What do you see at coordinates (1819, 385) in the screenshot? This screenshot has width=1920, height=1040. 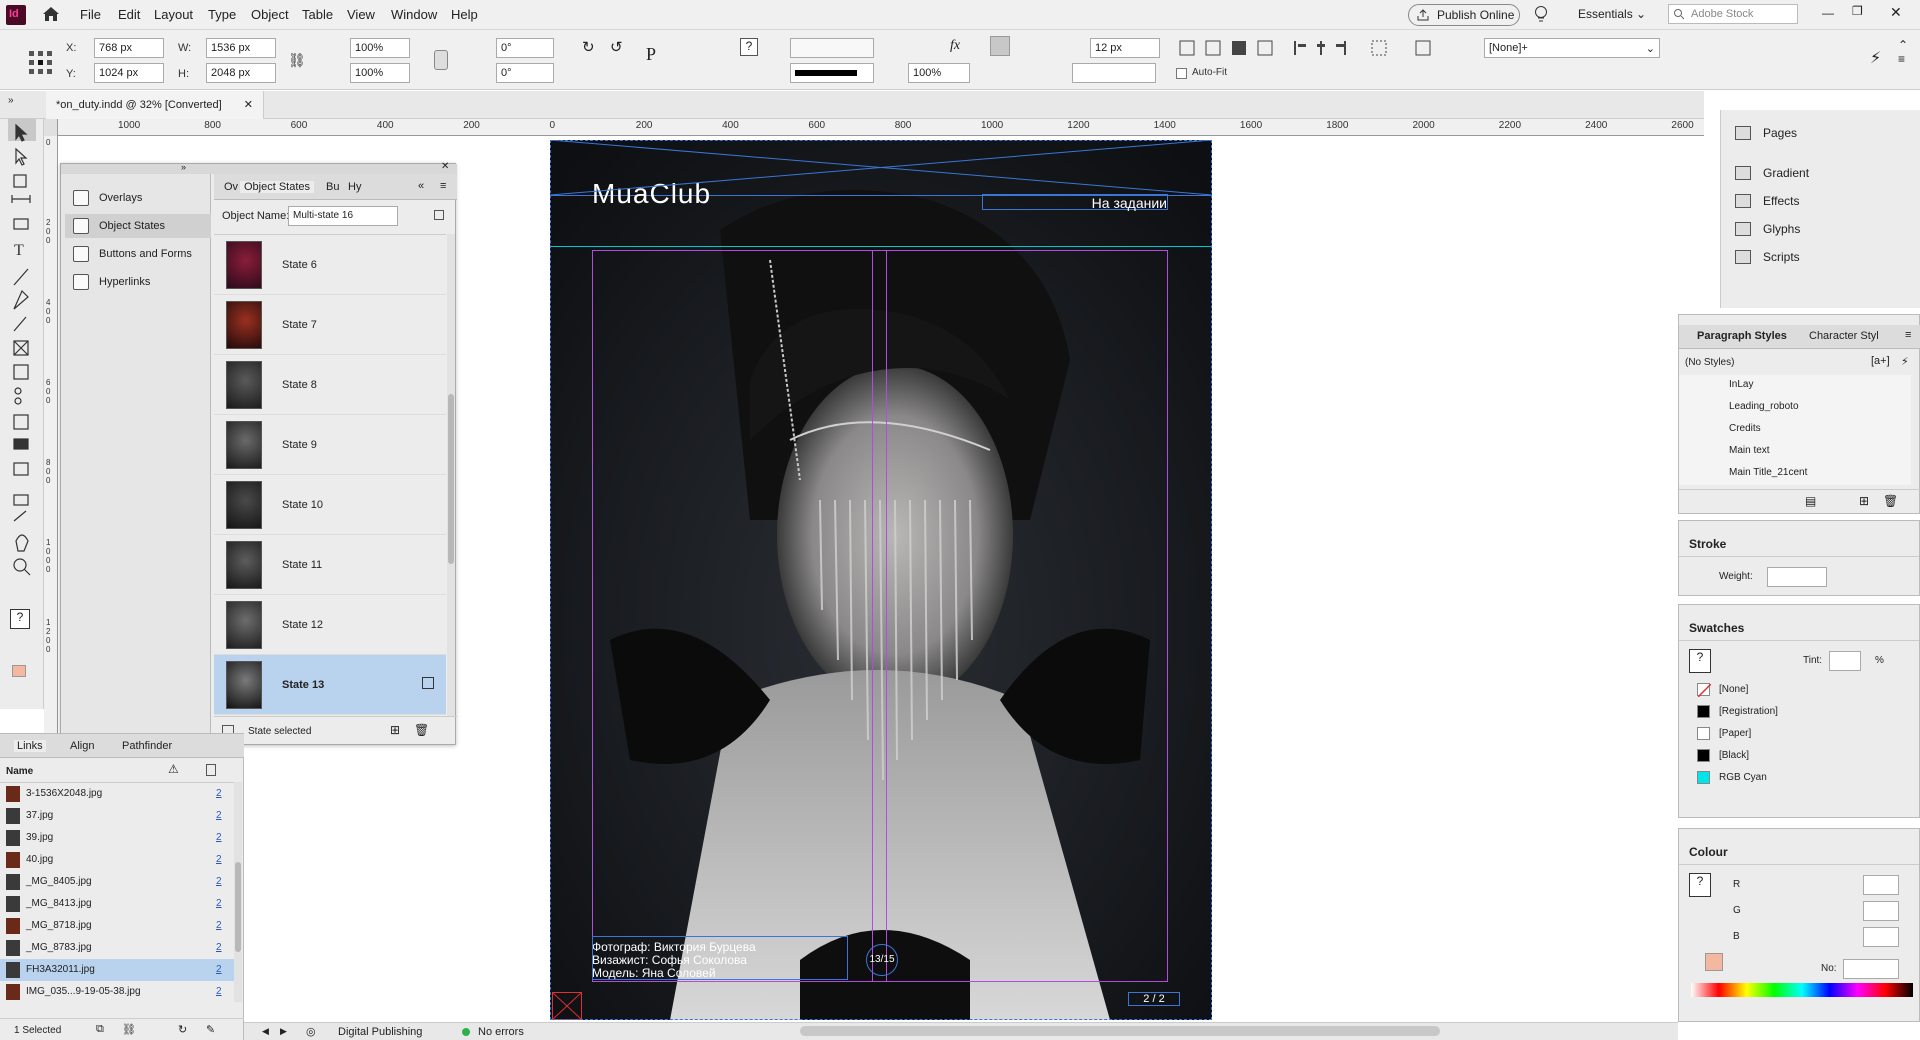 I see `para-style-item: InLay` at bounding box center [1819, 385].